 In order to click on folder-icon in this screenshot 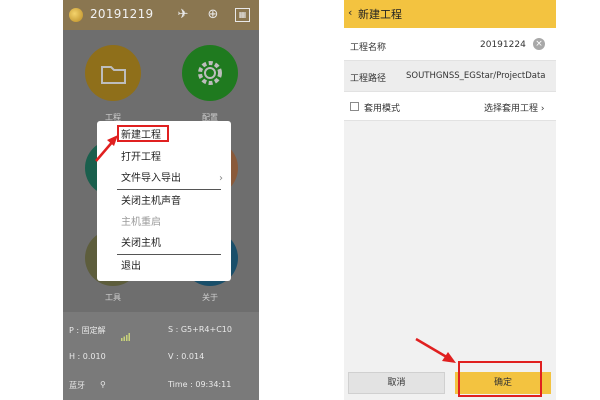, I will do `click(113, 75)`.